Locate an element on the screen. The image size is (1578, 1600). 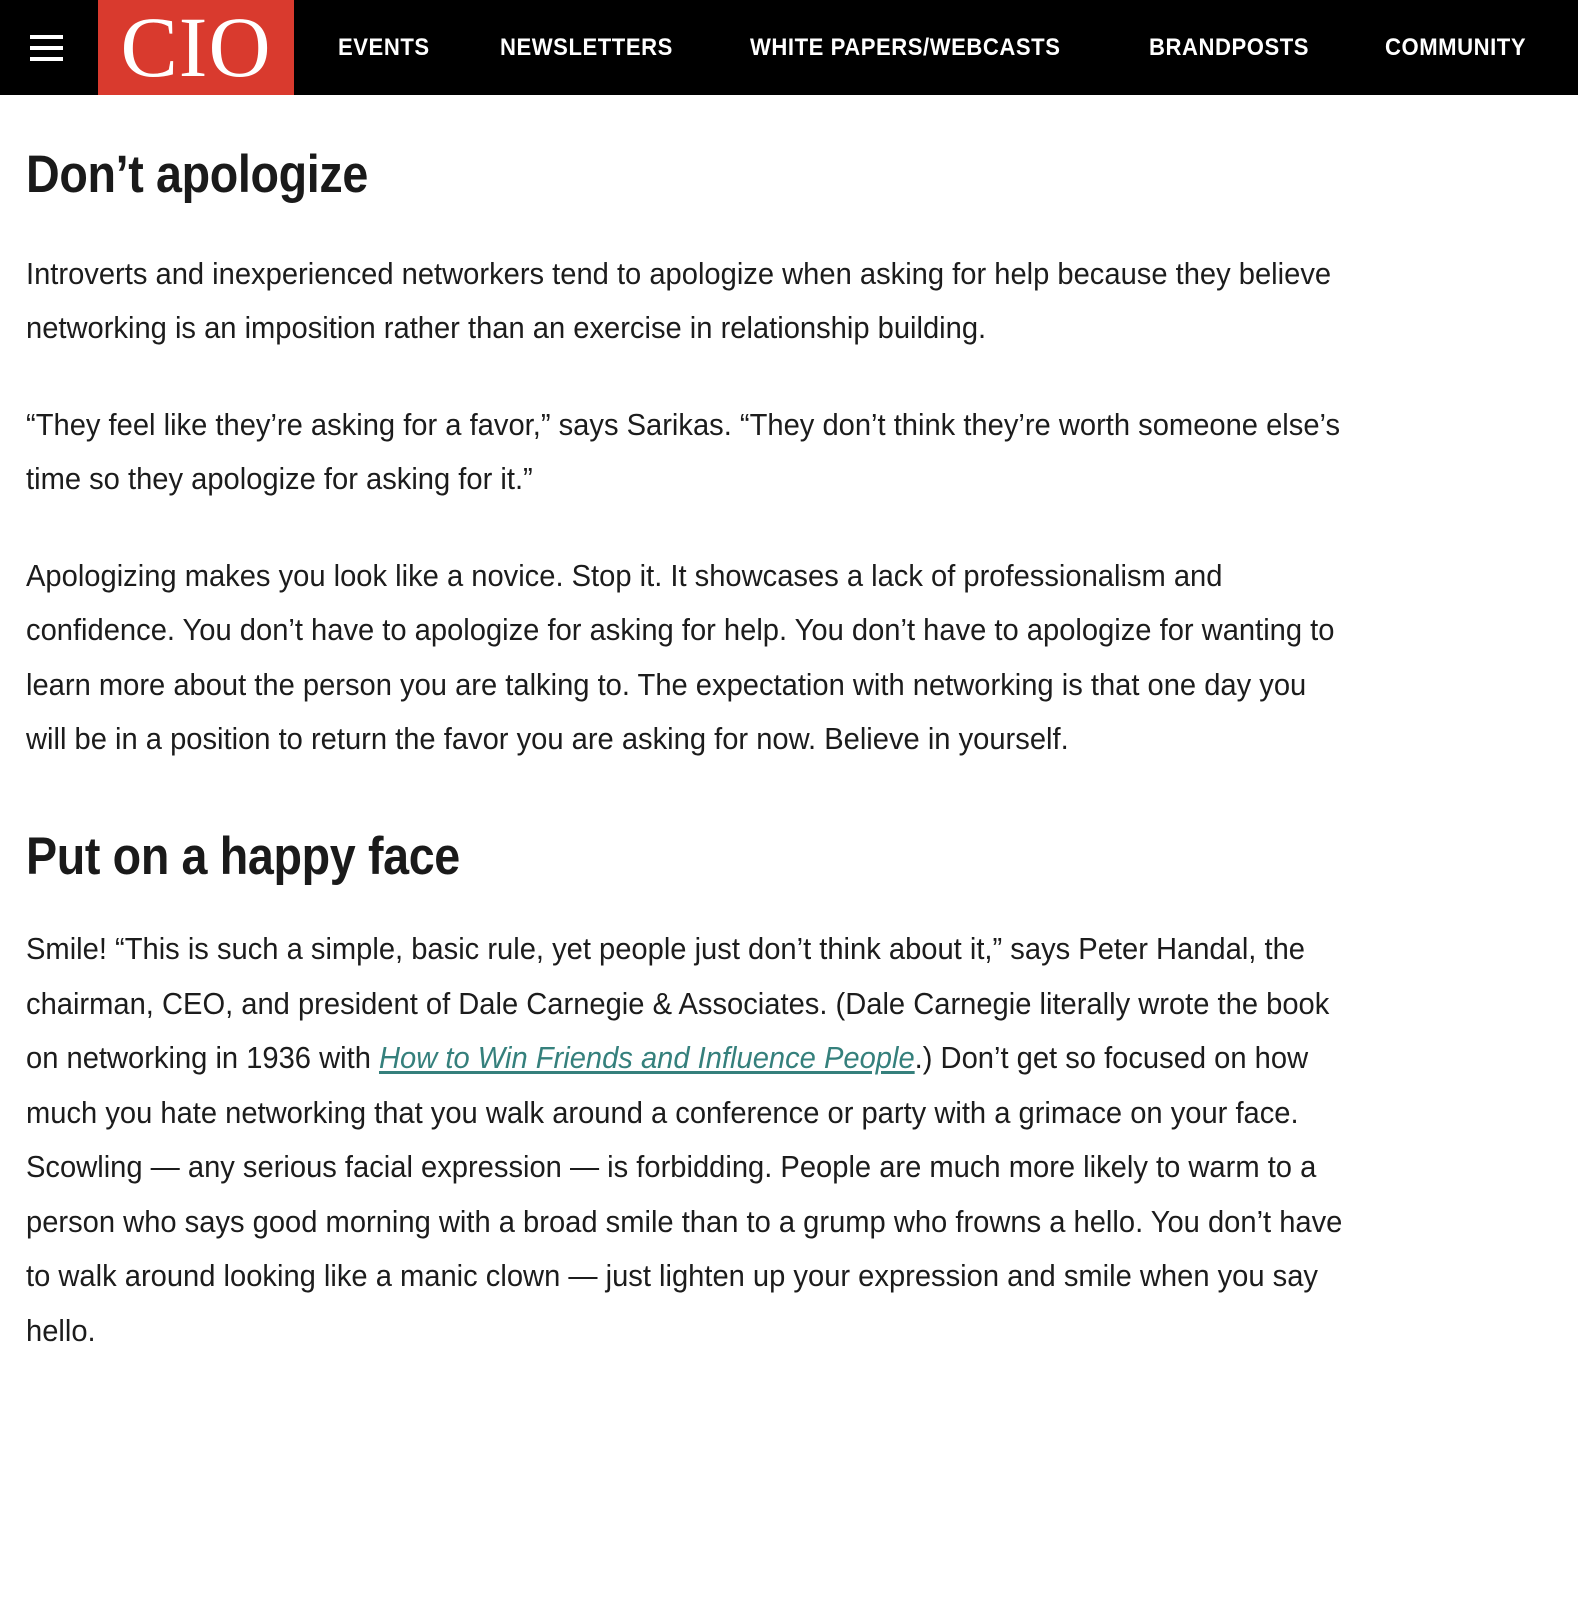
cio-logo: CIO is located at coordinates (196, 47).